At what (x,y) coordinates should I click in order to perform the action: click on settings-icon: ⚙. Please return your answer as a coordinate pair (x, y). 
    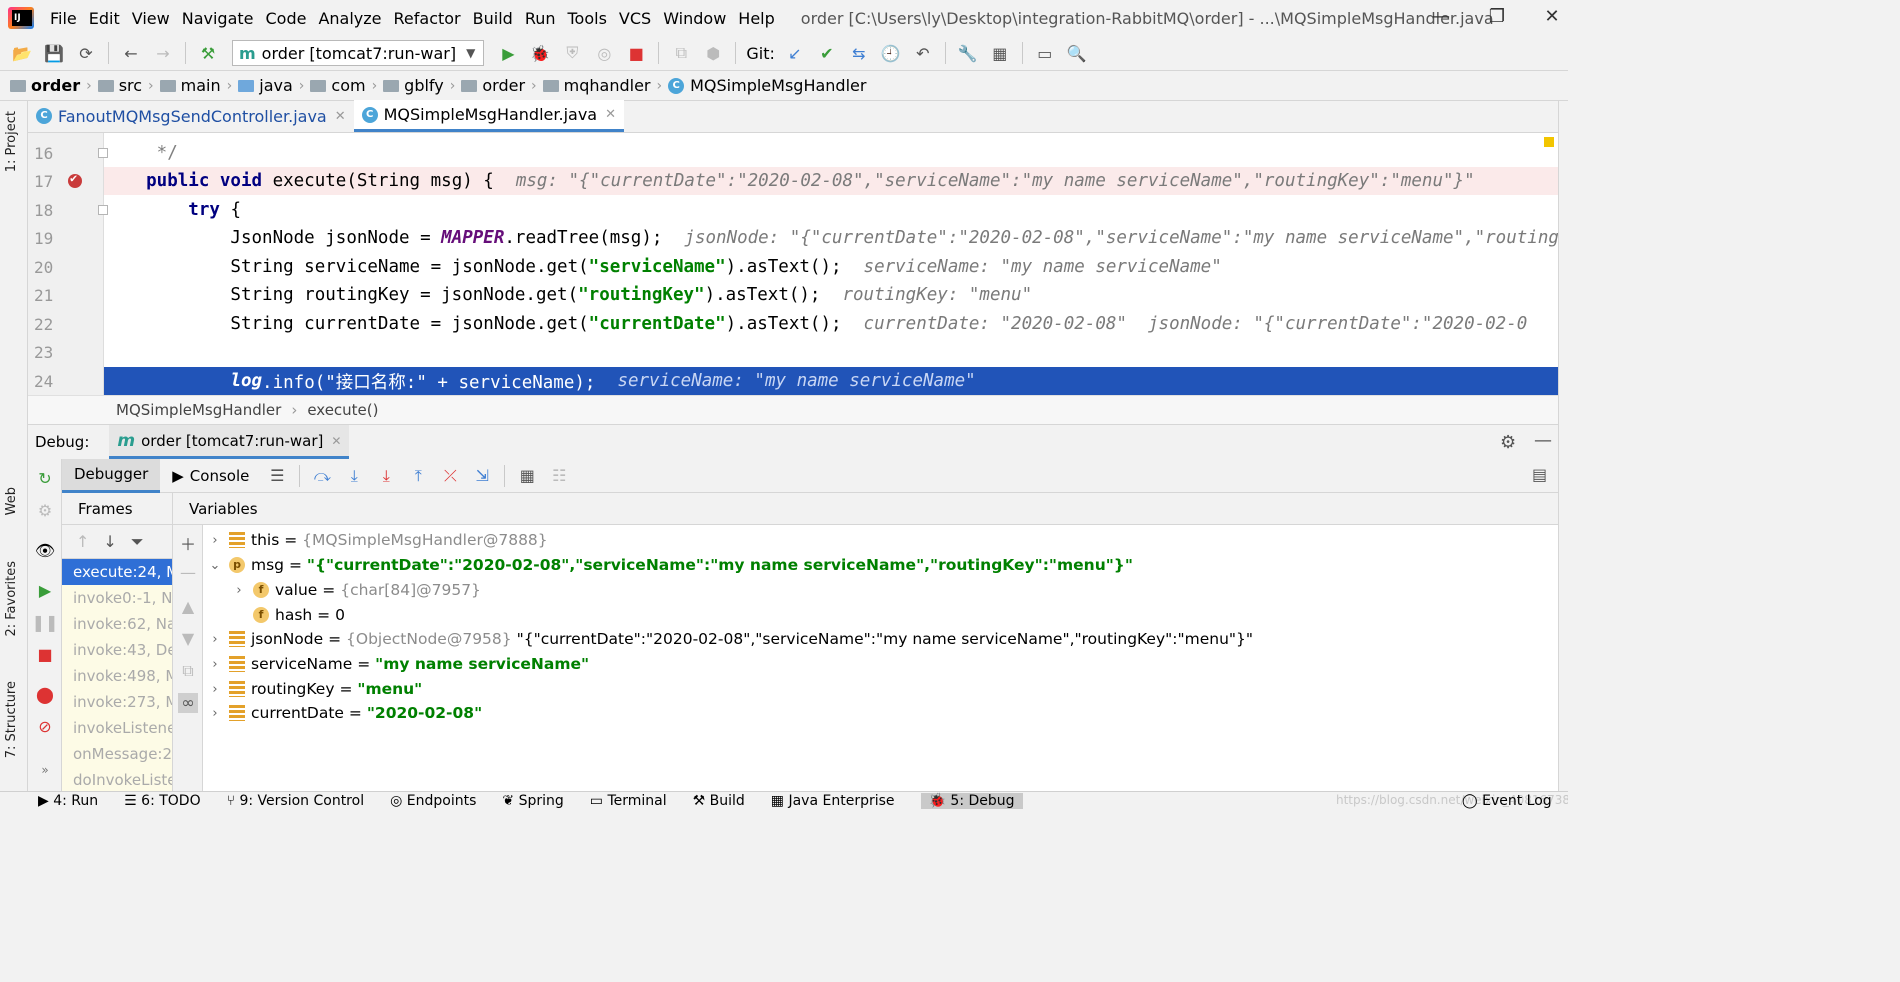
    Looking at the image, I should click on (45, 510).